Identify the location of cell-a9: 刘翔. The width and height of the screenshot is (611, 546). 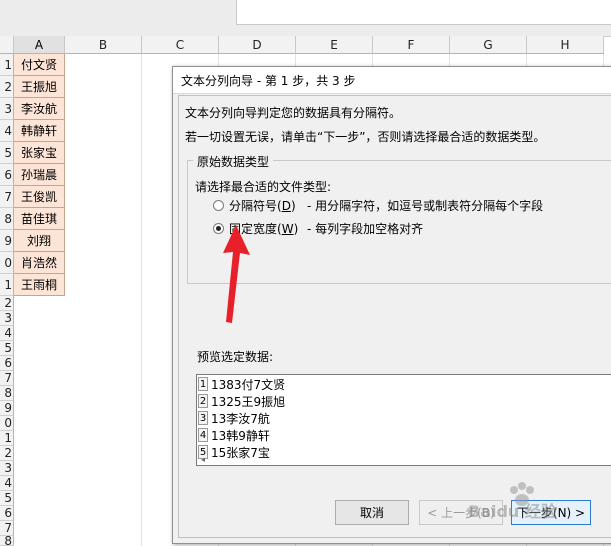
(39, 241).